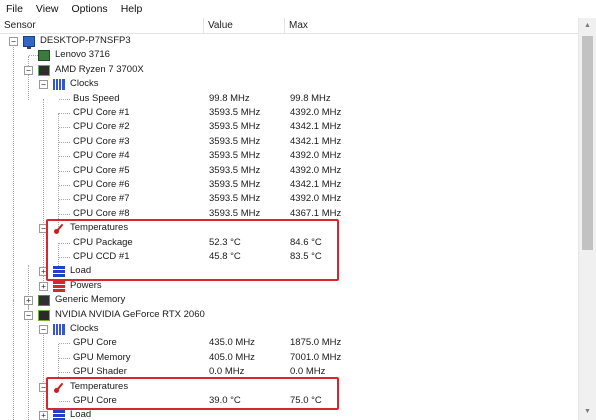  Describe the element at coordinates (44, 301) in the screenshot. I see `memory-icon` at that location.